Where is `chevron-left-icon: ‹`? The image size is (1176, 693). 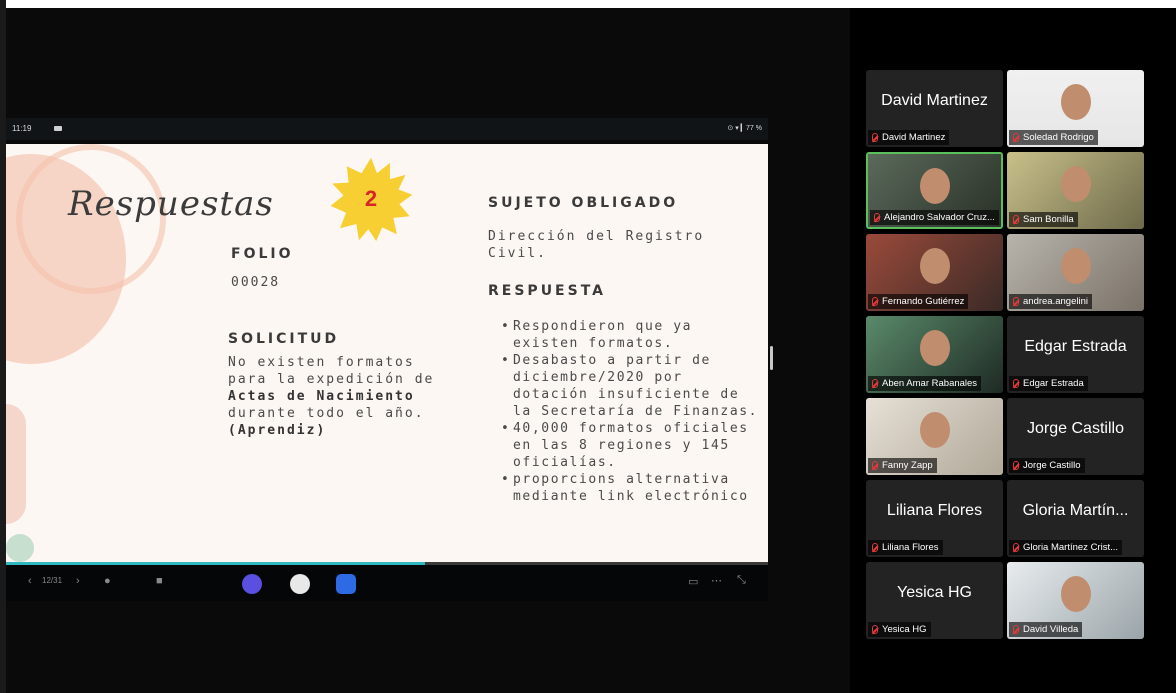
chevron-left-icon: ‹ is located at coordinates (30, 581).